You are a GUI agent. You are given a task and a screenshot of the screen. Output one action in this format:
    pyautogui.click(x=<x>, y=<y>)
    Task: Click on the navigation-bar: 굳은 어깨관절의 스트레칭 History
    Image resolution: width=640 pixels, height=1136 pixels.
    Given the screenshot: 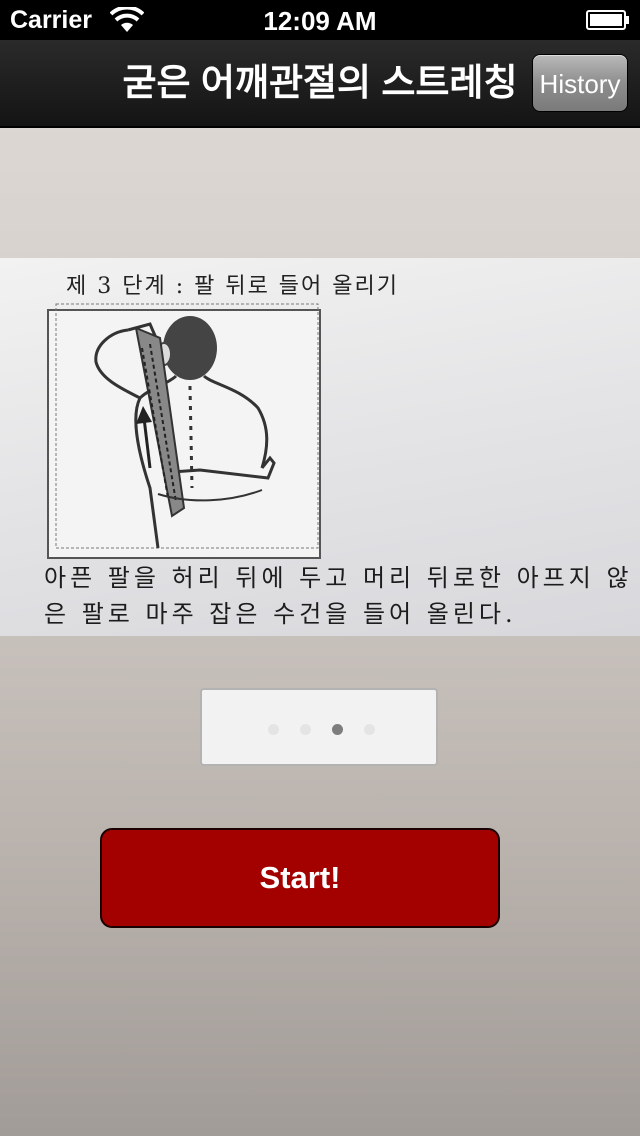 What is the action you would take?
    pyautogui.click(x=320, y=84)
    